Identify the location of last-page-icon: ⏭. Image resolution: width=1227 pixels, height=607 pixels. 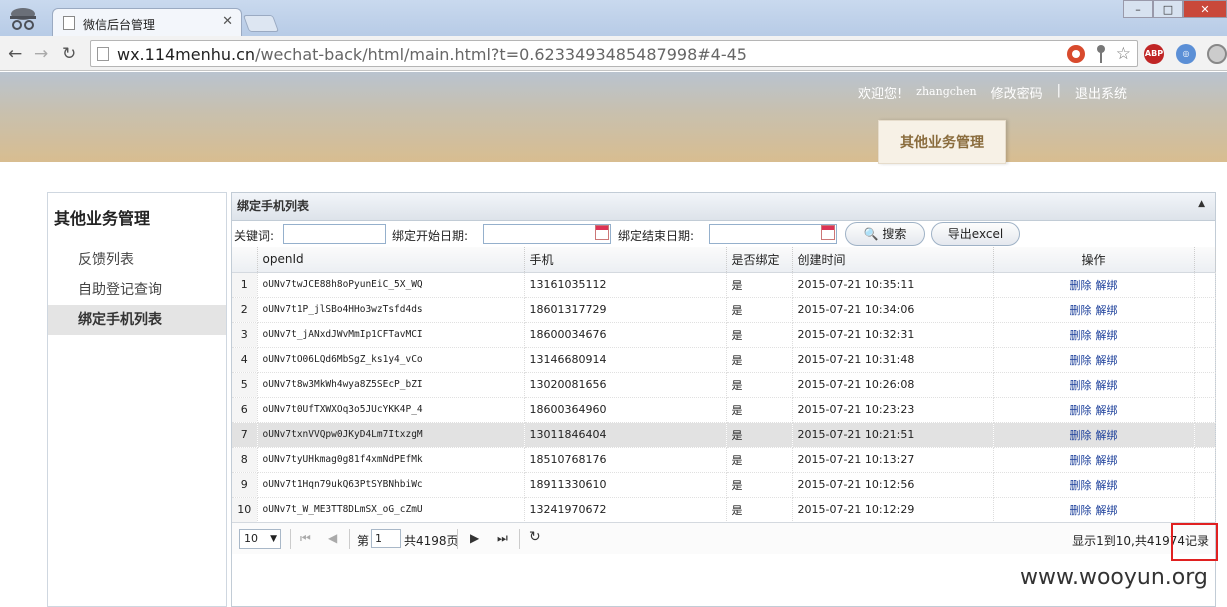
(502, 538).